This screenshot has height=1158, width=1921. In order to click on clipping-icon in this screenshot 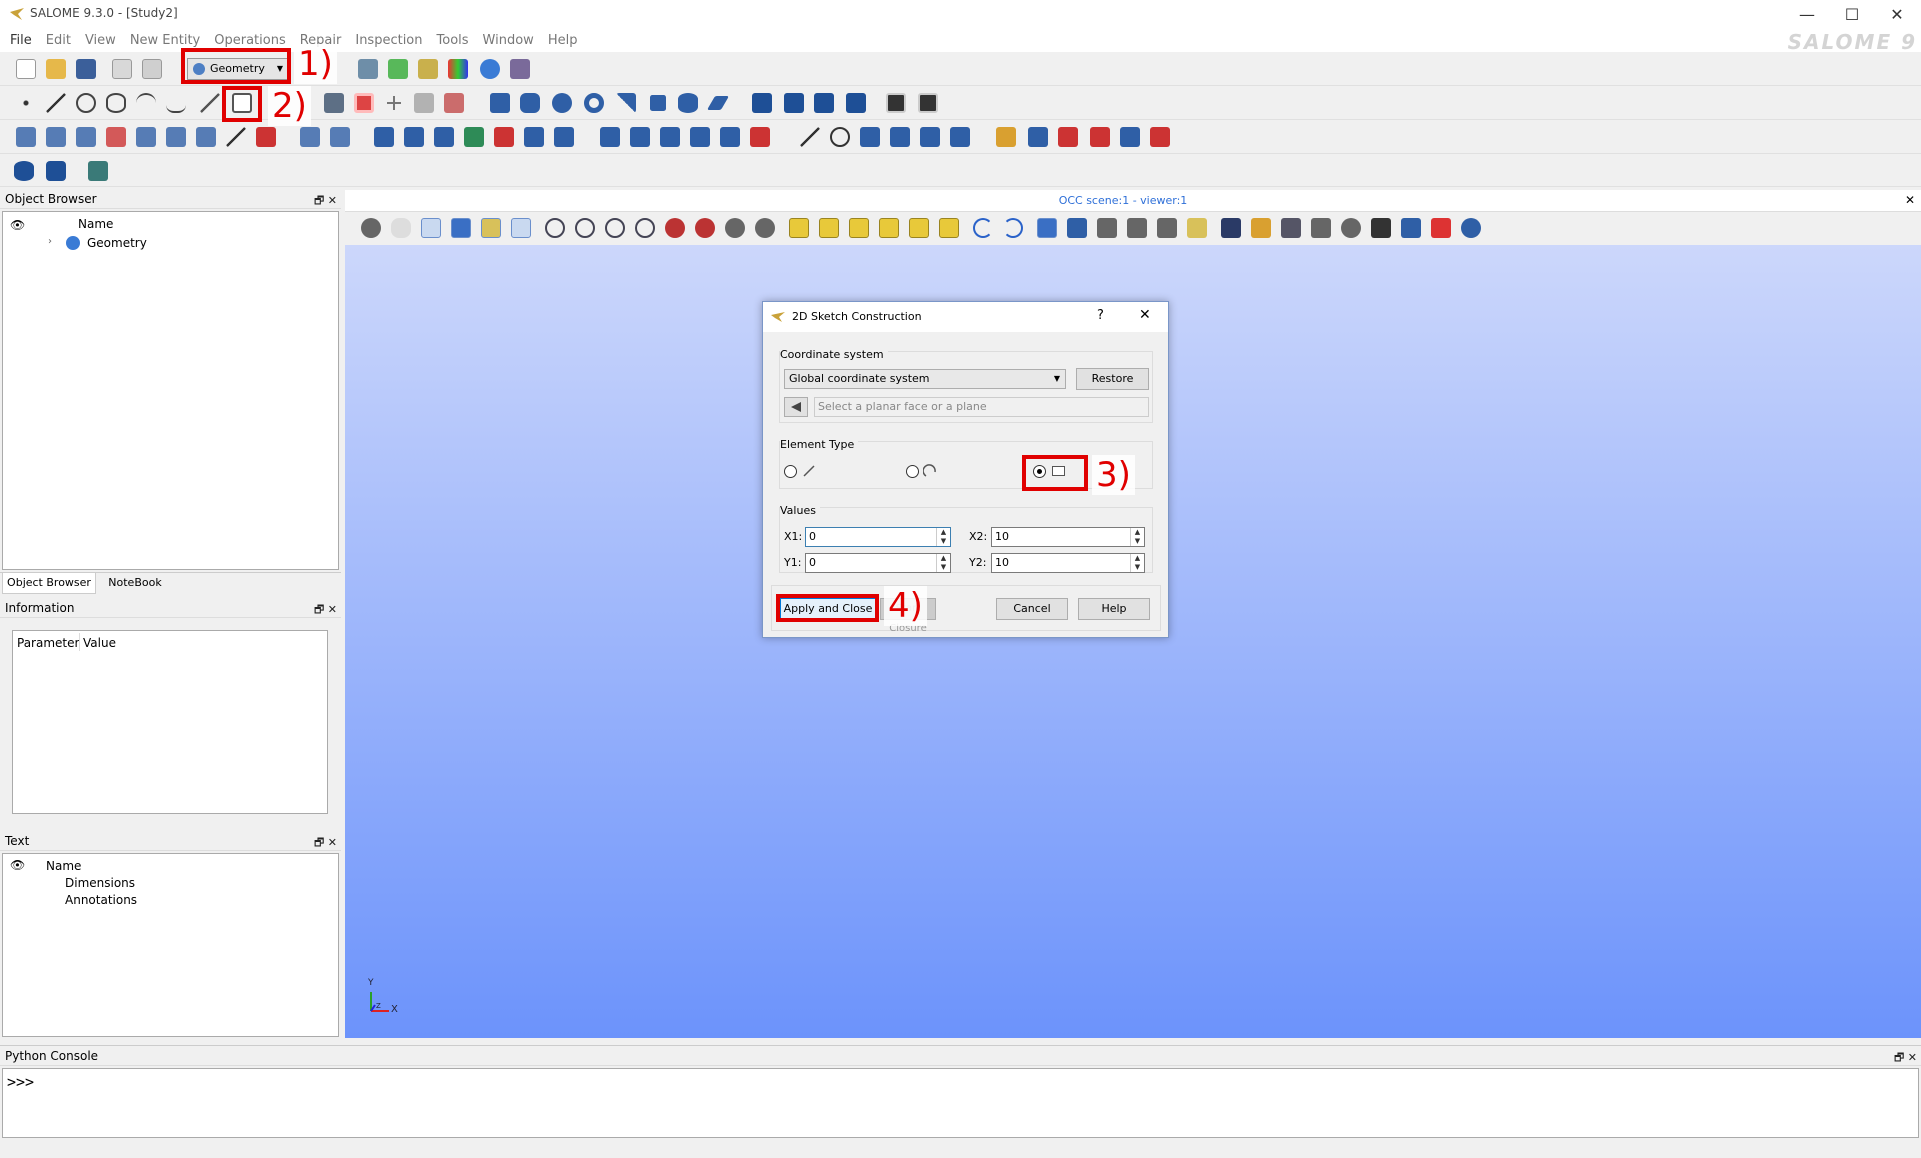, I will do `click(1137, 228)`.